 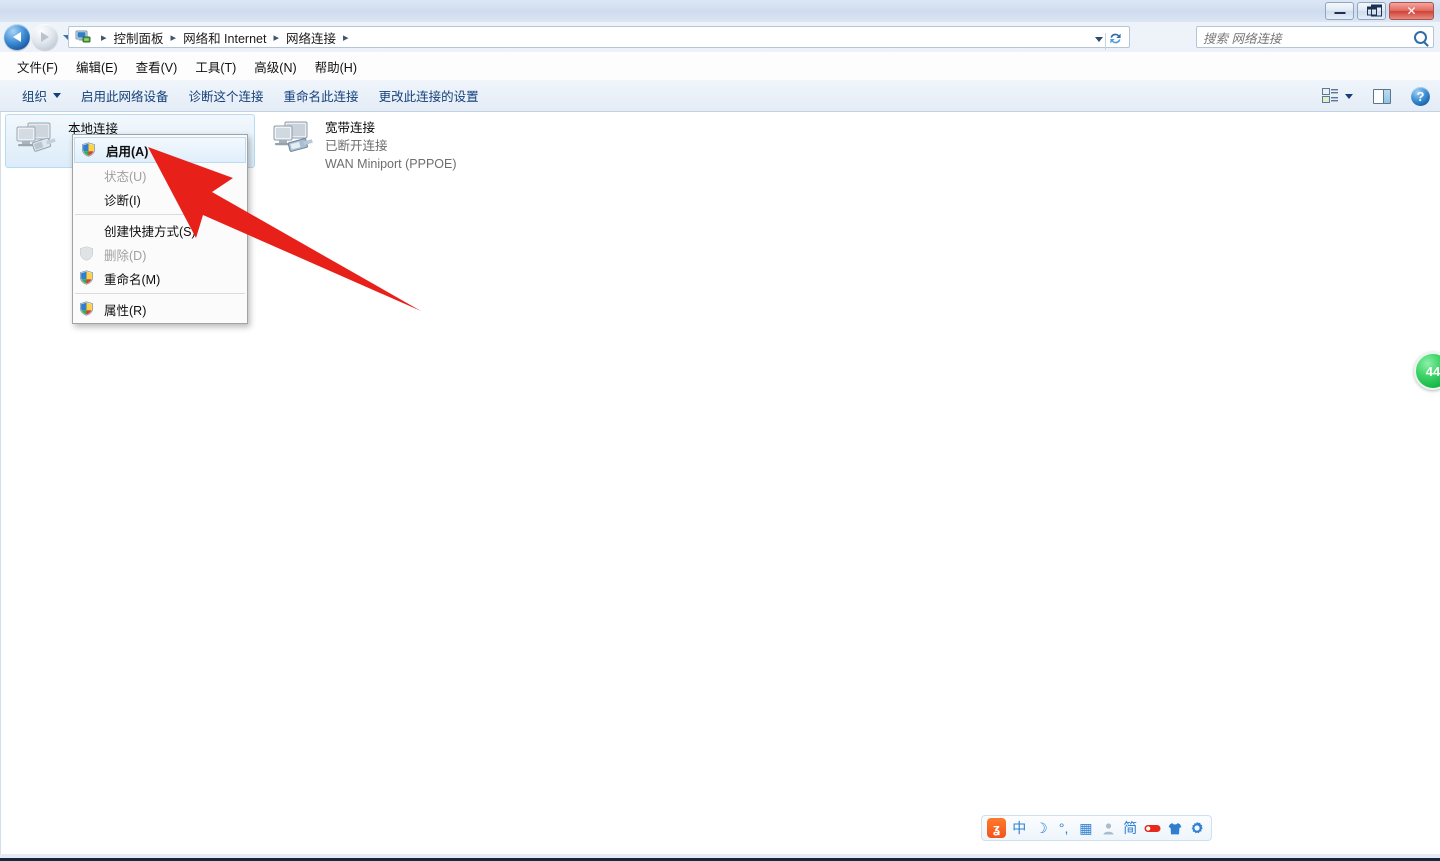 I want to click on minimize-button, so click(x=1339, y=11).